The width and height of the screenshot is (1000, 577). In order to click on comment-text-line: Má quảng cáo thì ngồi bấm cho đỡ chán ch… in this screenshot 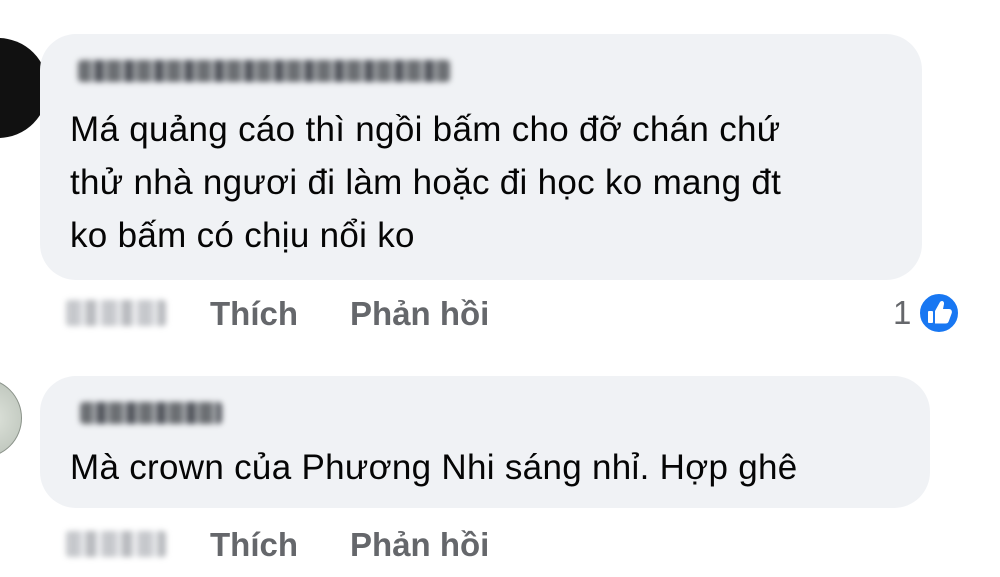, I will do `click(425, 129)`.